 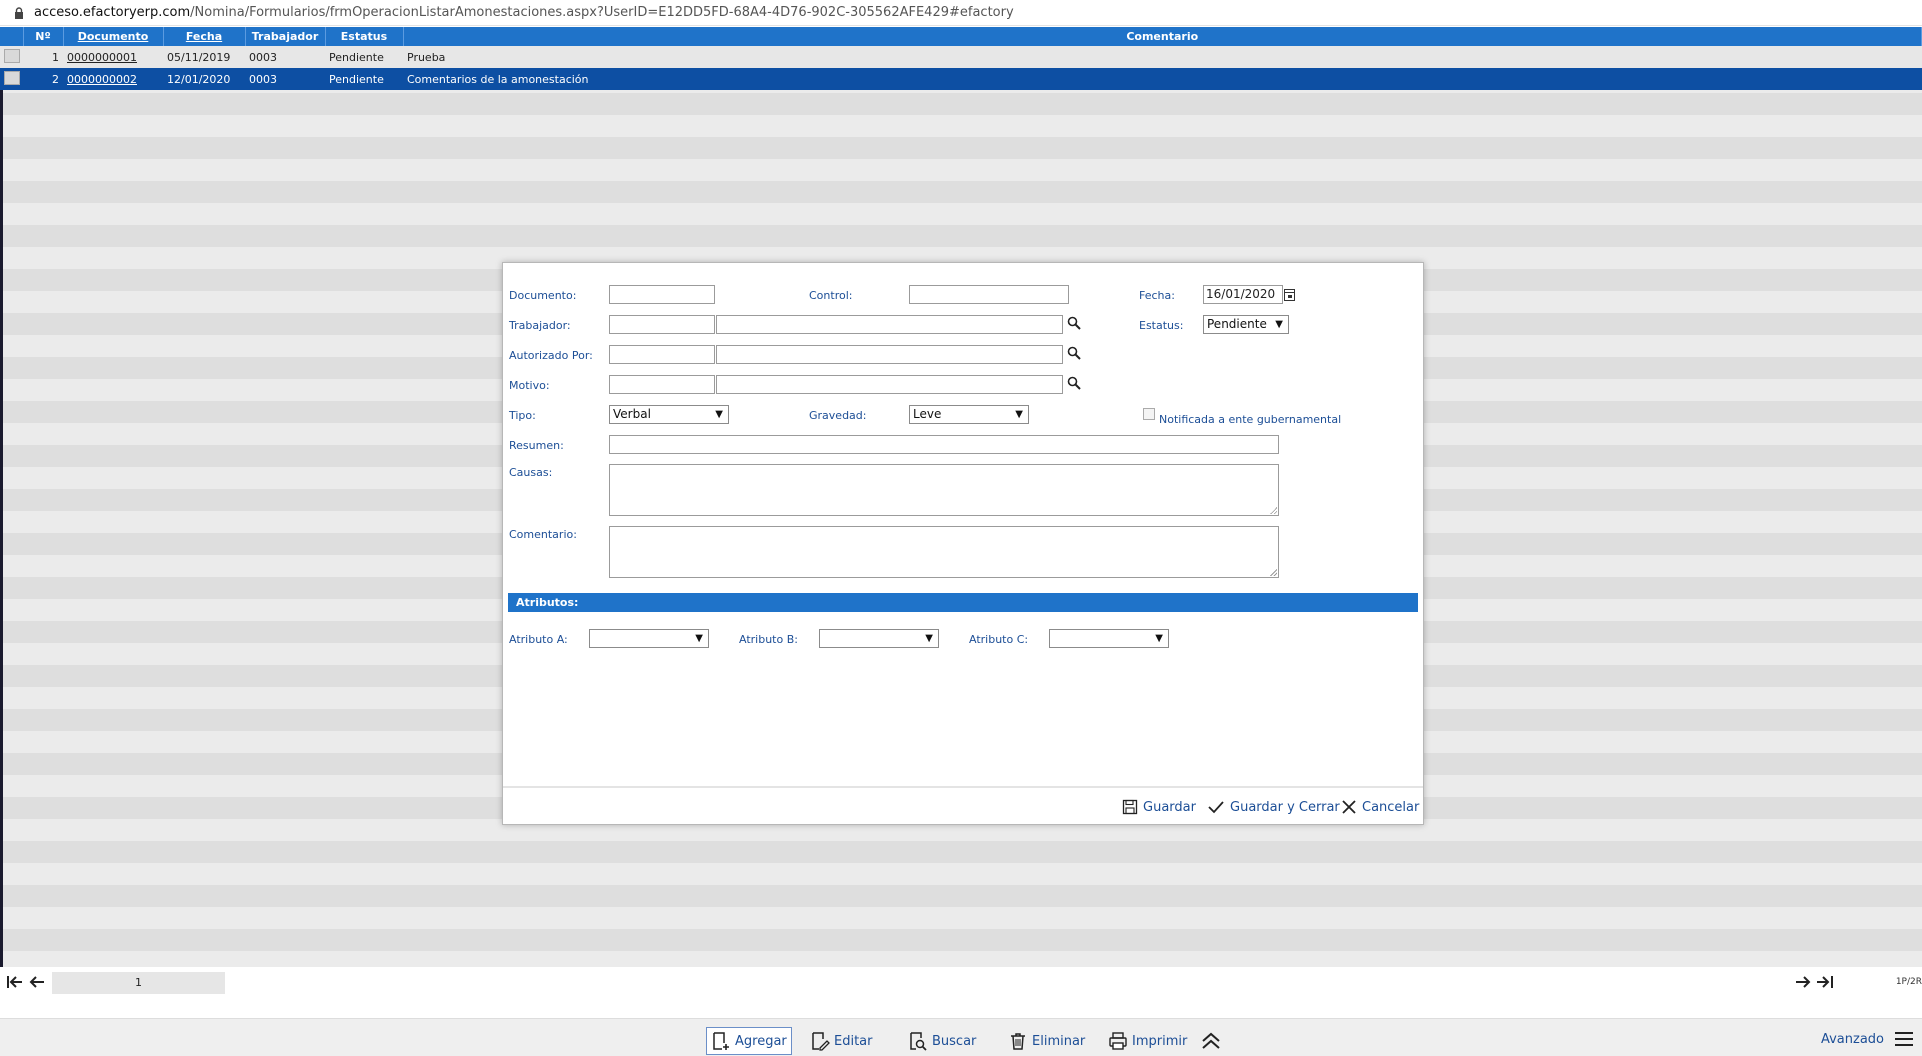 I want to click on buscar-button: Buscar, so click(x=942, y=1041).